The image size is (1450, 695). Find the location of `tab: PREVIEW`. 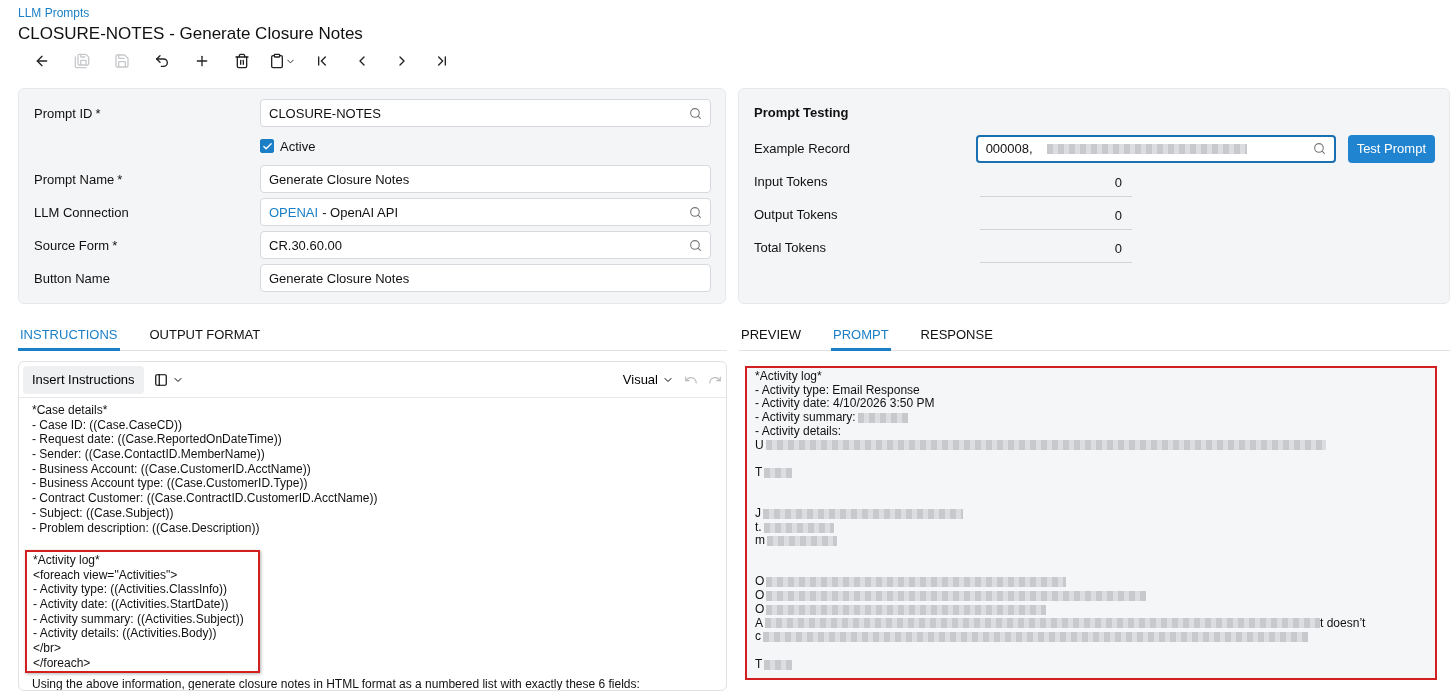

tab: PREVIEW is located at coordinates (771, 336).